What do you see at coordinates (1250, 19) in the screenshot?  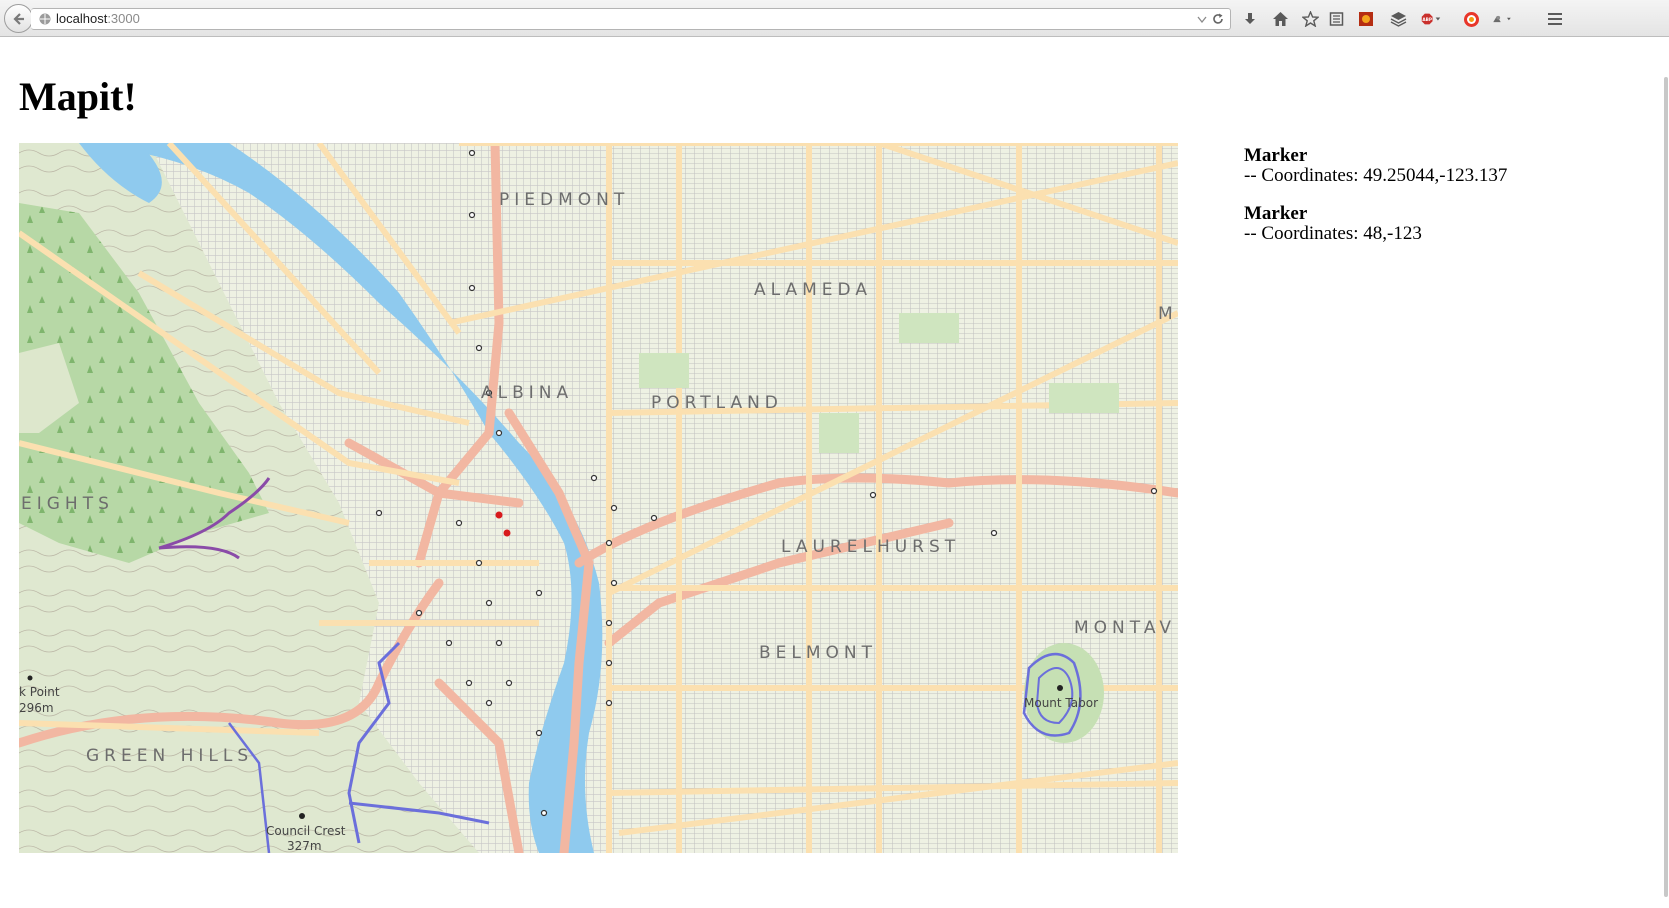 I see `downloads-icon` at bounding box center [1250, 19].